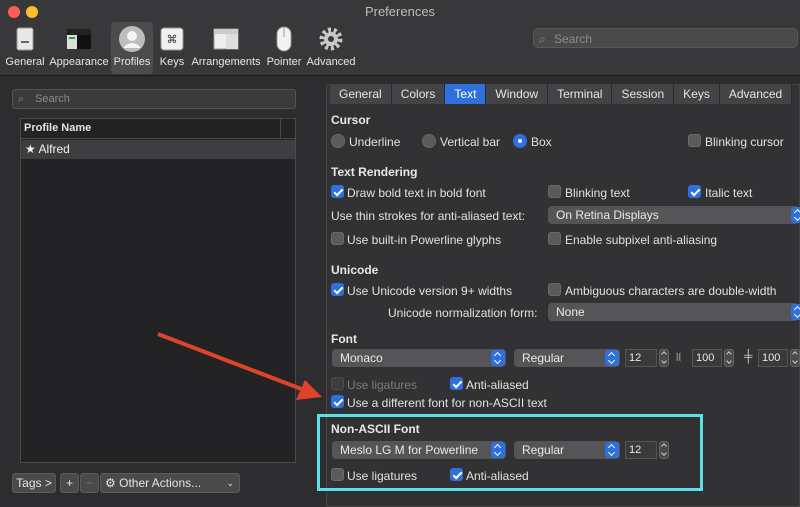  What do you see at coordinates (154, 99) in the screenshot?
I see `profile-search-input: ⌕ Search` at bounding box center [154, 99].